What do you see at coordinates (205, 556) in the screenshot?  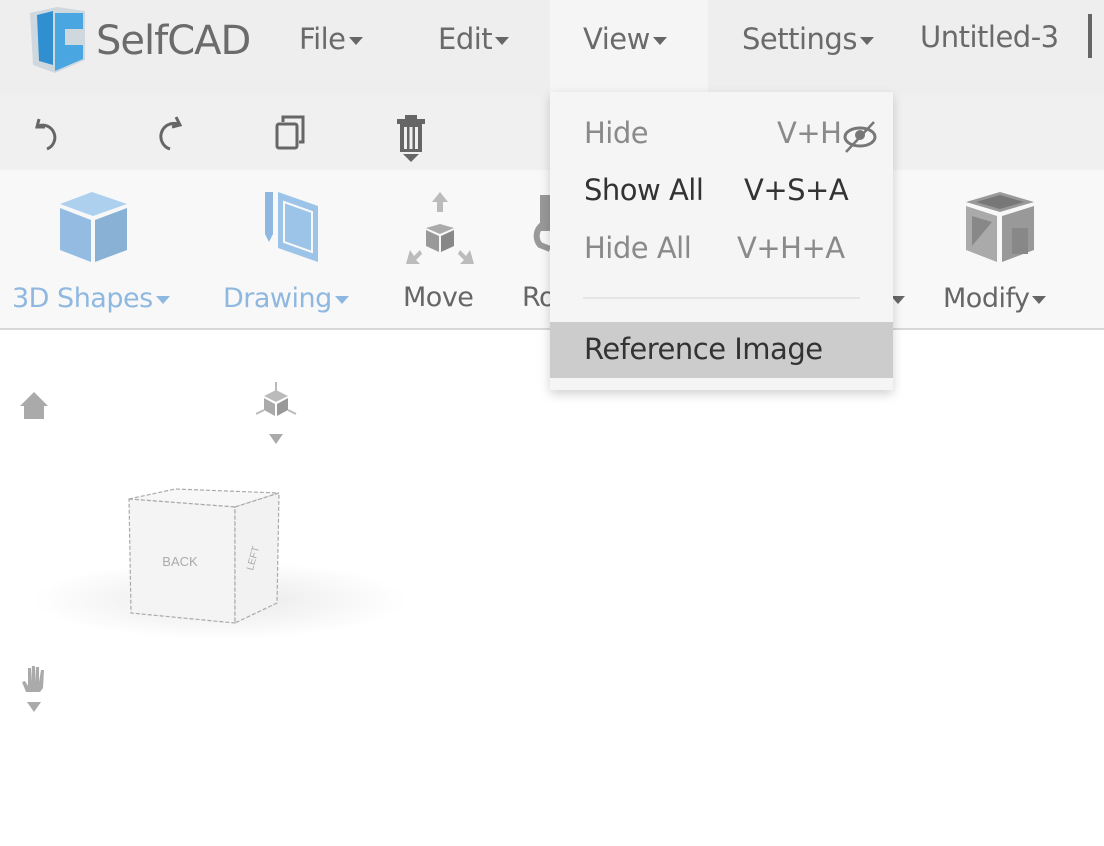 I see `navigation-cube: BACK LEFT` at bounding box center [205, 556].